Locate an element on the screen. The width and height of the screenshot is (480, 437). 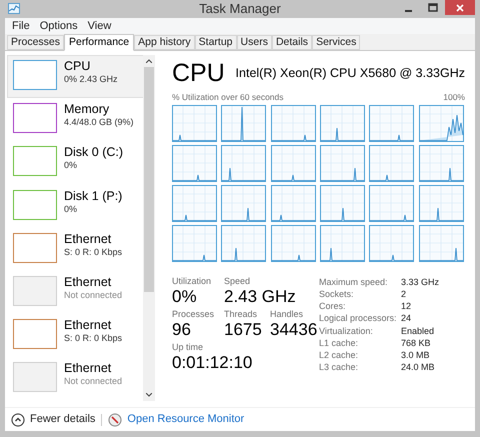
sidebar-item: Disk 0 (C:) 0% is located at coordinates (75, 163).